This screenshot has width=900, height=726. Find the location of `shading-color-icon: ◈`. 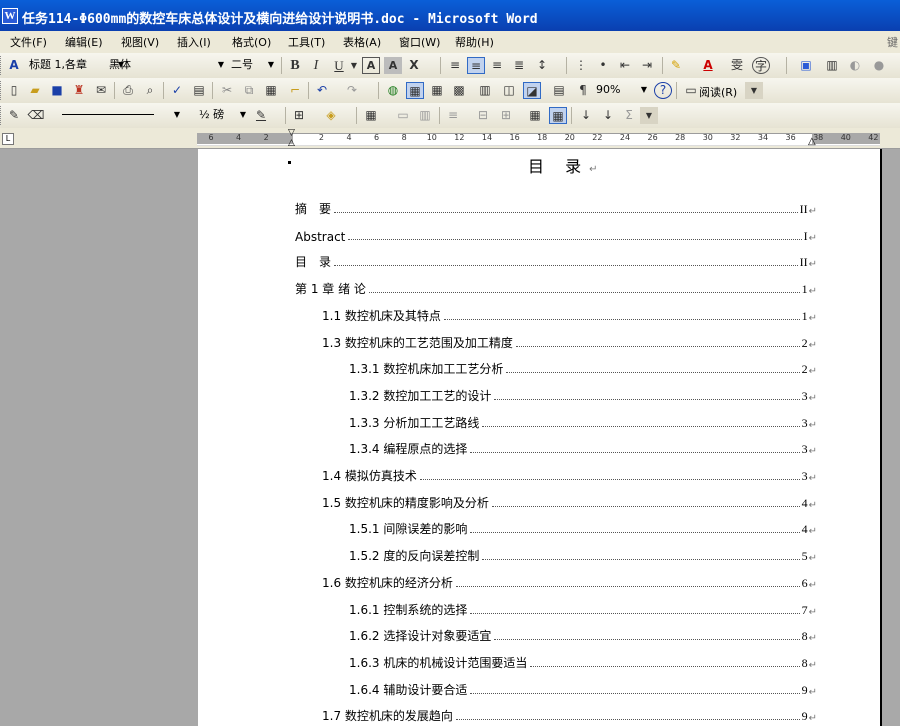

shading-color-icon: ◈ is located at coordinates (331, 115).